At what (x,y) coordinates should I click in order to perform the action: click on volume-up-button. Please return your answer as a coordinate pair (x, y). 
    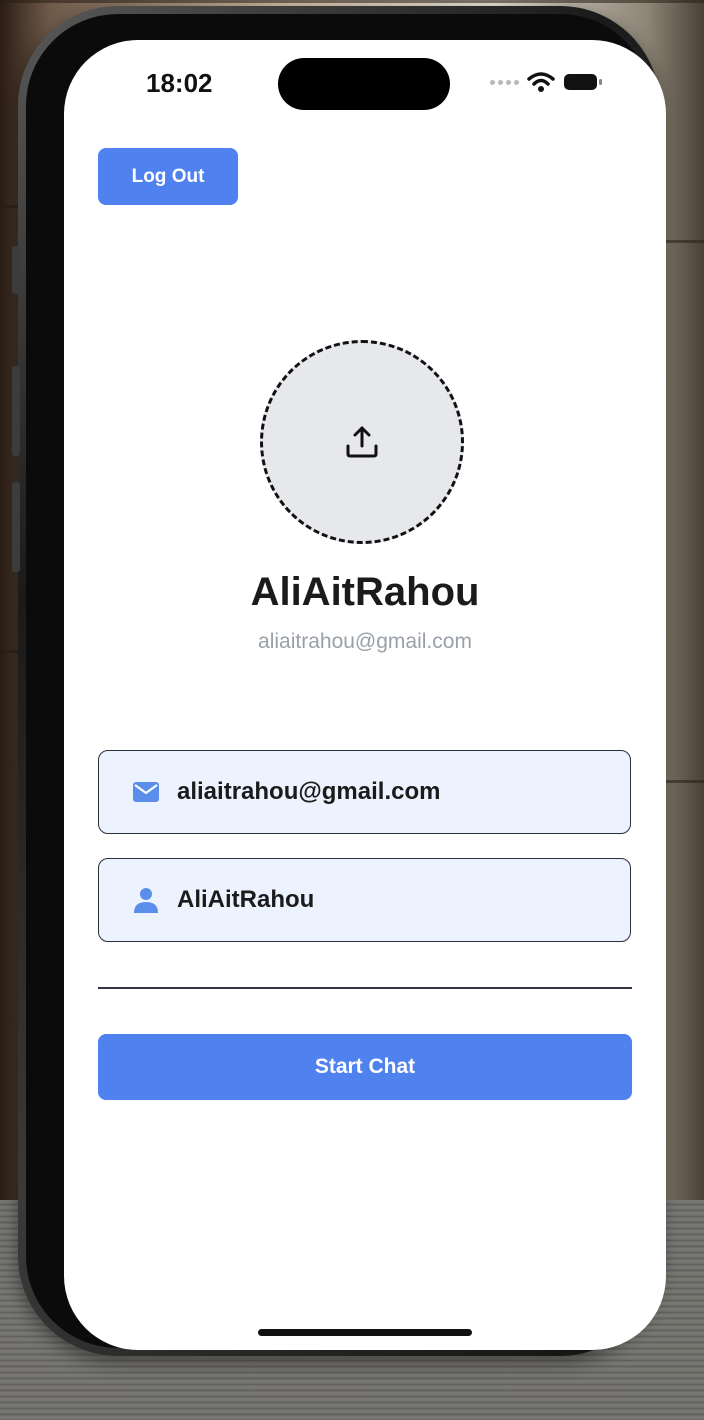
    Looking at the image, I should click on (16, 411).